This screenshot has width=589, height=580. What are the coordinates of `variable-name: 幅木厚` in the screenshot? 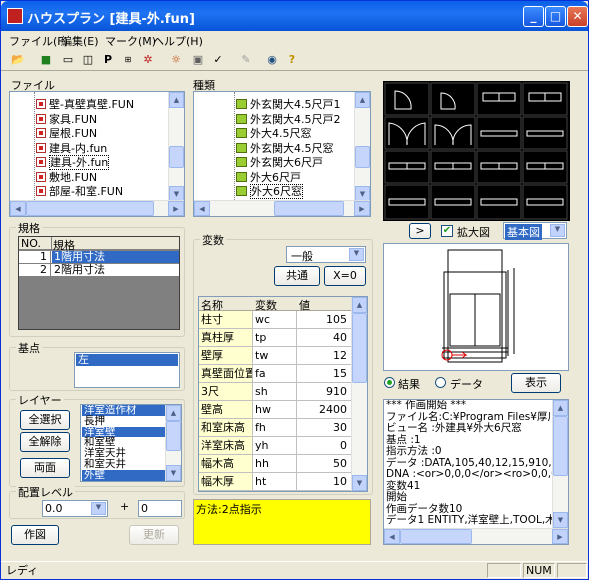 It's located at (226, 481).